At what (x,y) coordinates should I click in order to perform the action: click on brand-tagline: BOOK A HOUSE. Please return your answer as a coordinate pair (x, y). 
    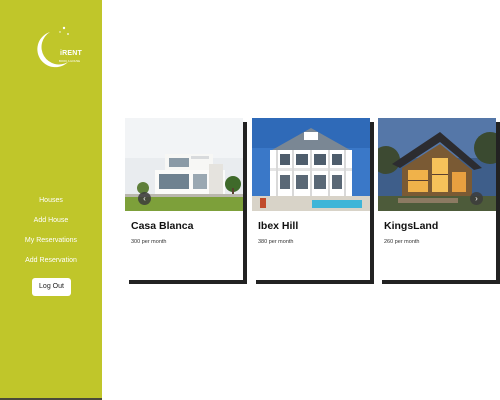
    Looking at the image, I should click on (70, 61).